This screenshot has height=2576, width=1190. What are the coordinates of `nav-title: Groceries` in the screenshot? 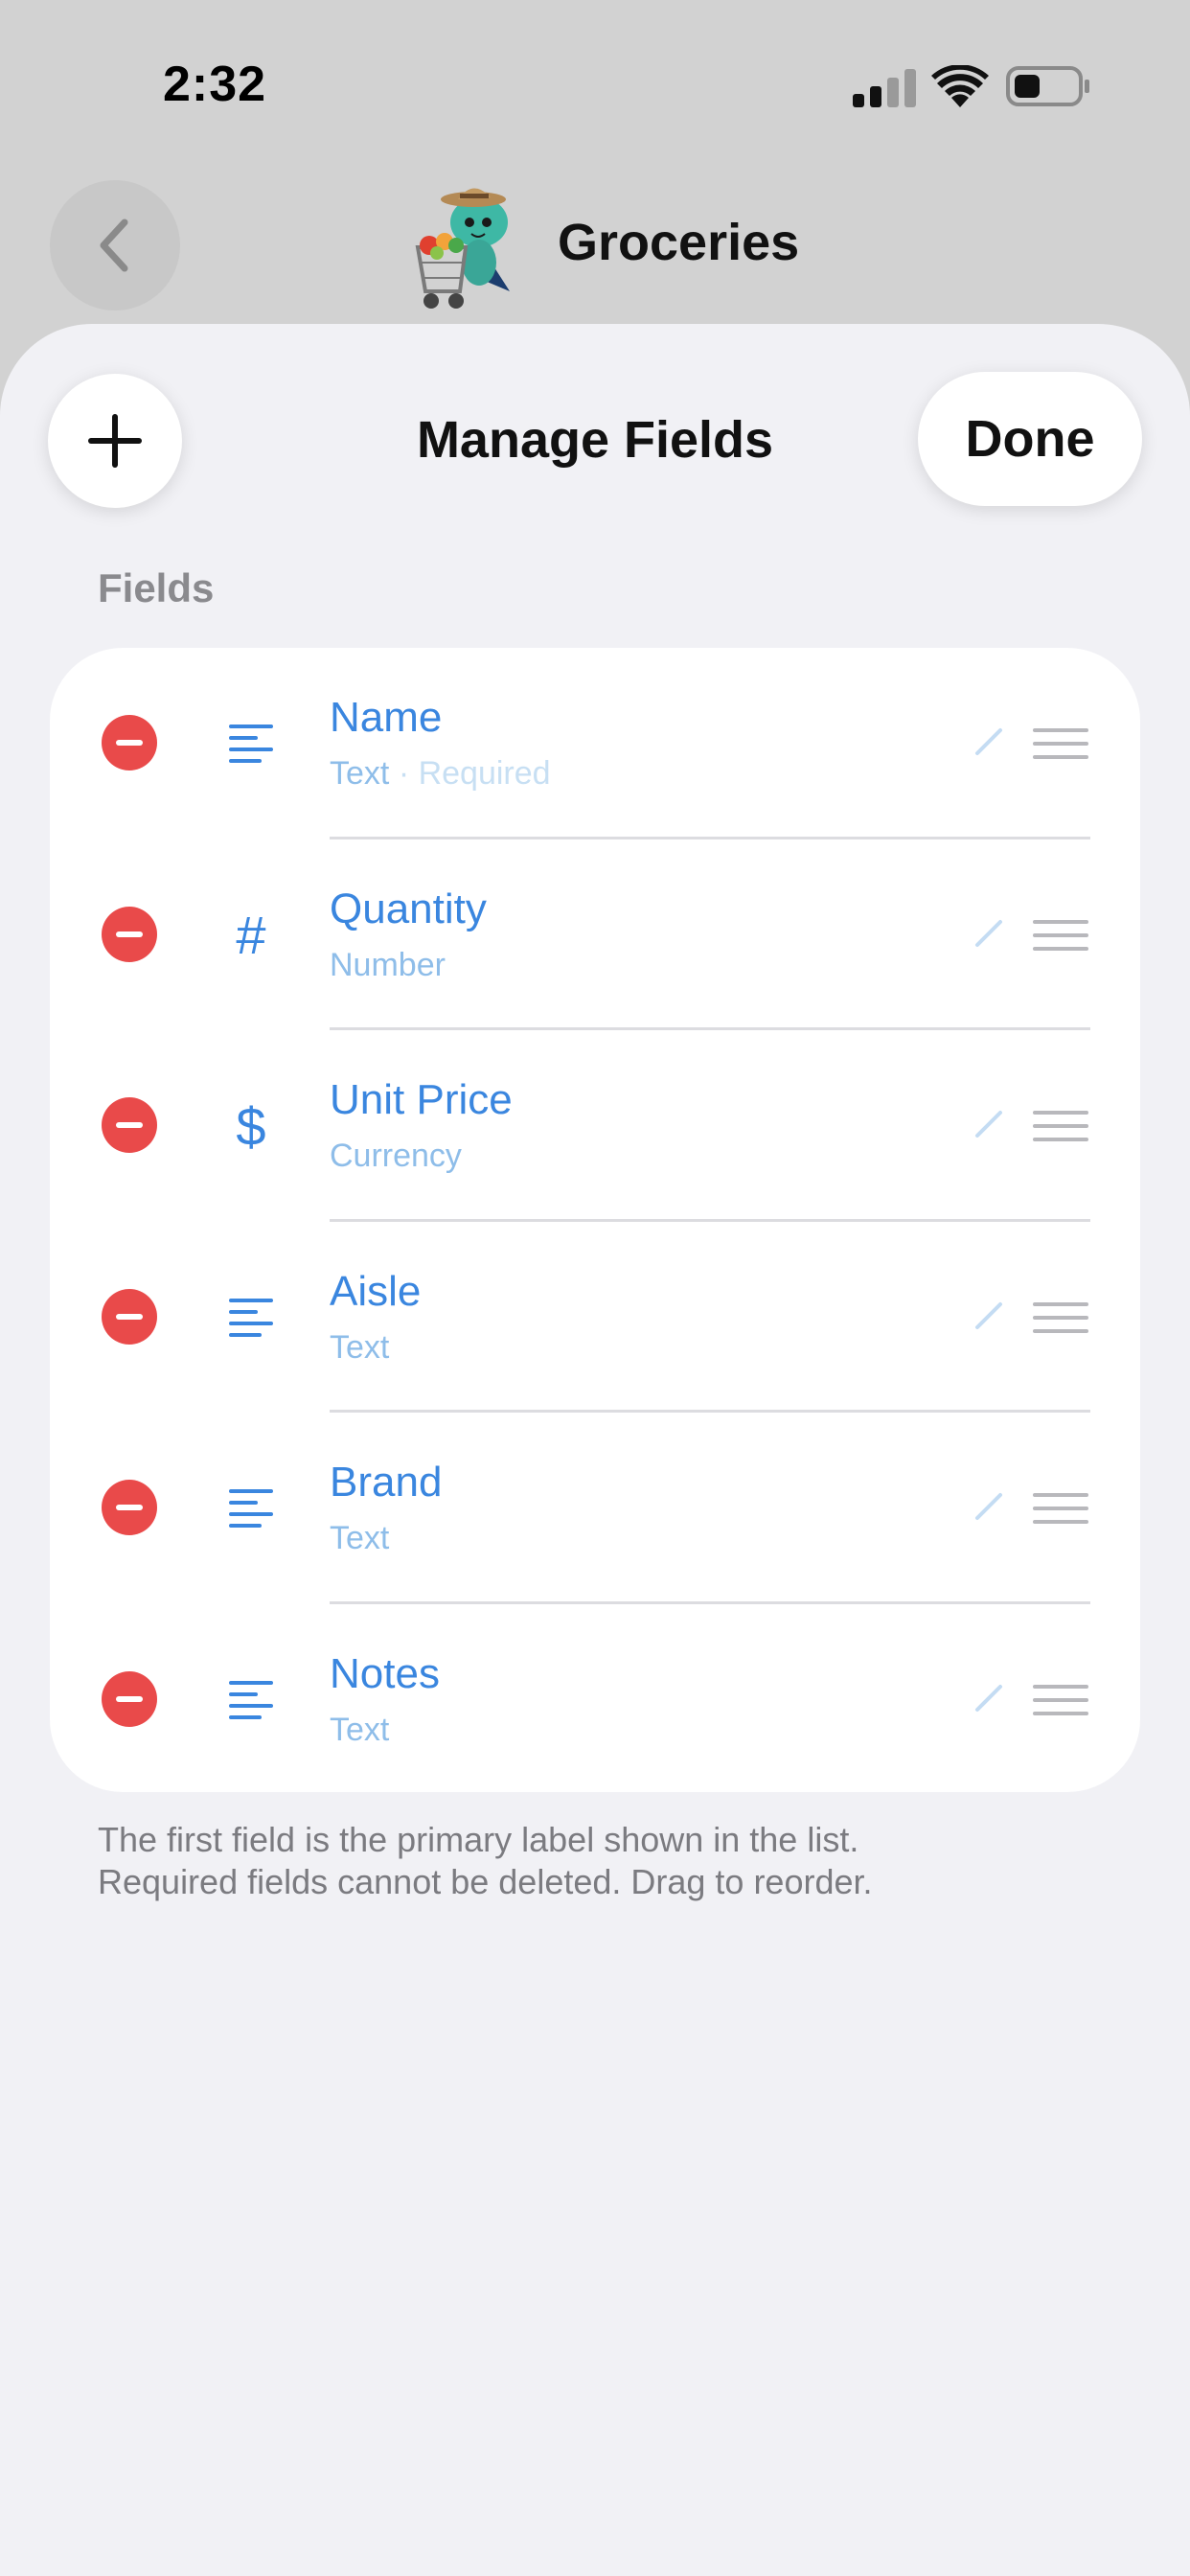 It's located at (679, 242).